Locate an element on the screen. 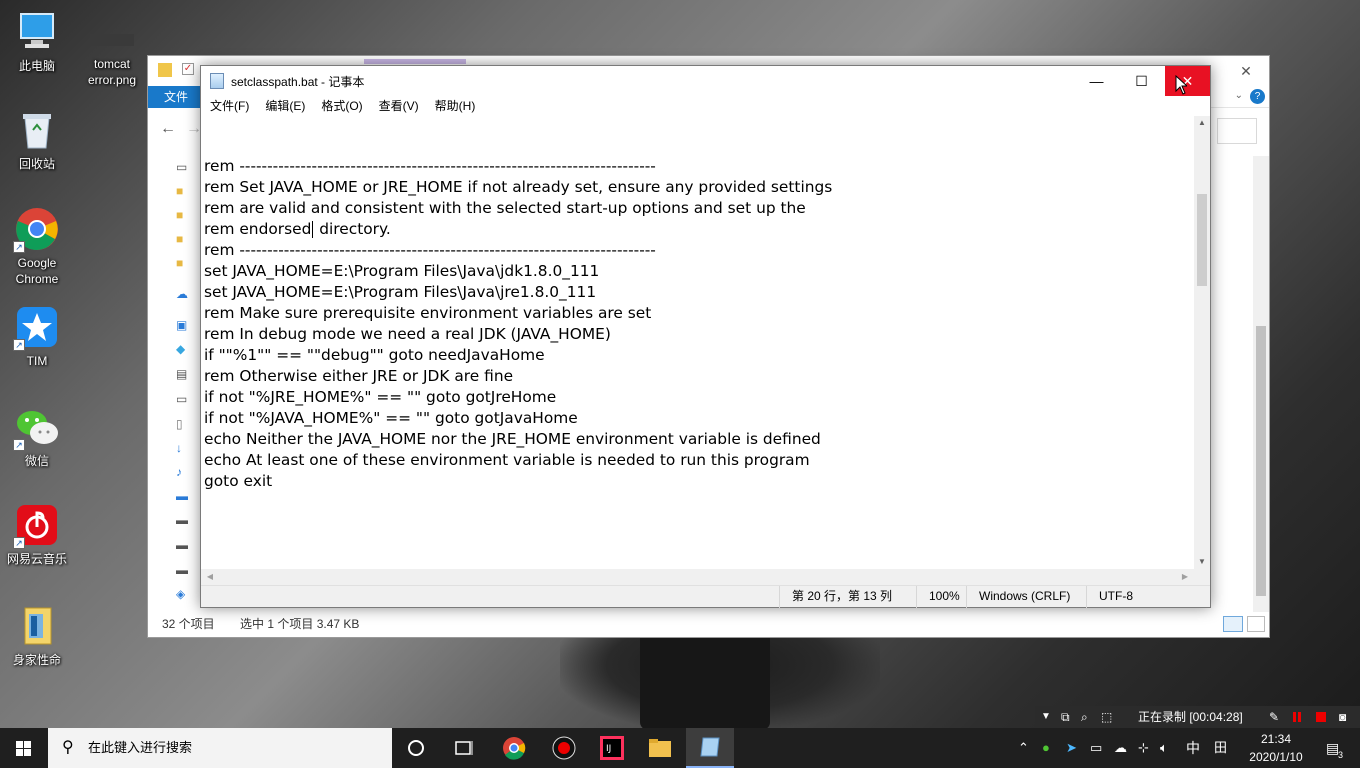 The image size is (1360, 768). clock-time: 21:34 is located at coordinates (1276, 739).